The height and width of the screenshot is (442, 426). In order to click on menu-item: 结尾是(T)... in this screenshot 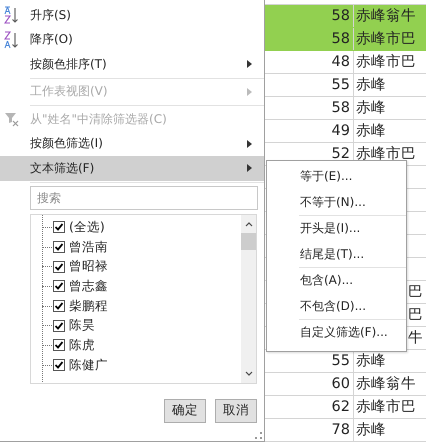, I will do `click(336, 254)`.